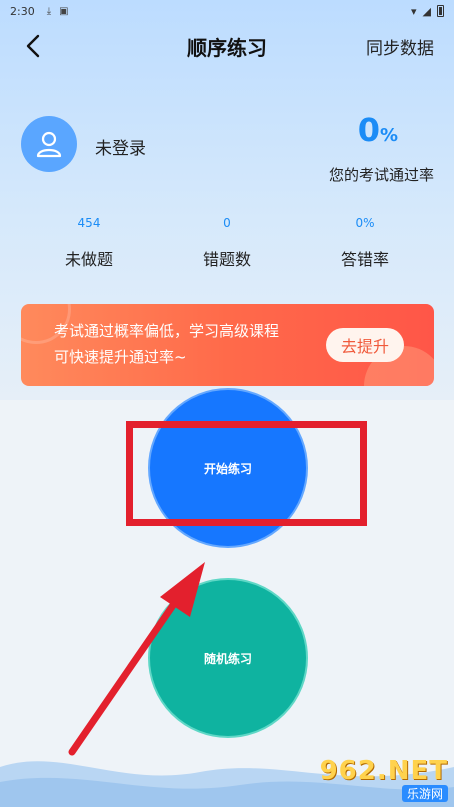 The image size is (454, 807). Describe the element at coordinates (400, 46) in the screenshot. I see `sync-data-button: 同步数据` at that location.